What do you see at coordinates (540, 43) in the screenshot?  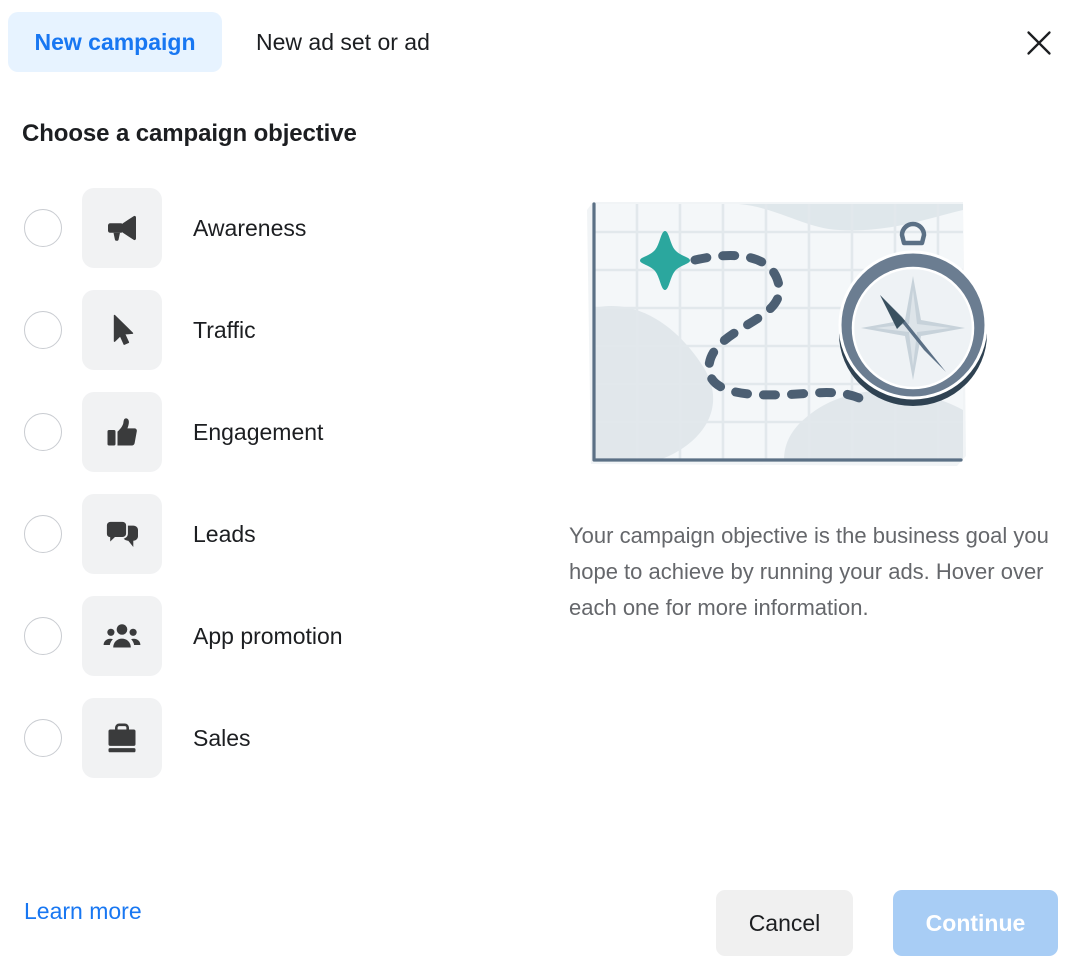 I see `dialog-header: New campaign New ad set or ad` at bounding box center [540, 43].